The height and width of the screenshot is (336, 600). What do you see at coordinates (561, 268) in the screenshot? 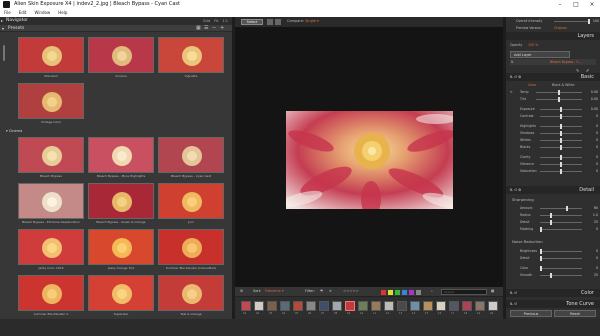
I see `noise-color-slider` at bounding box center [561, 268].